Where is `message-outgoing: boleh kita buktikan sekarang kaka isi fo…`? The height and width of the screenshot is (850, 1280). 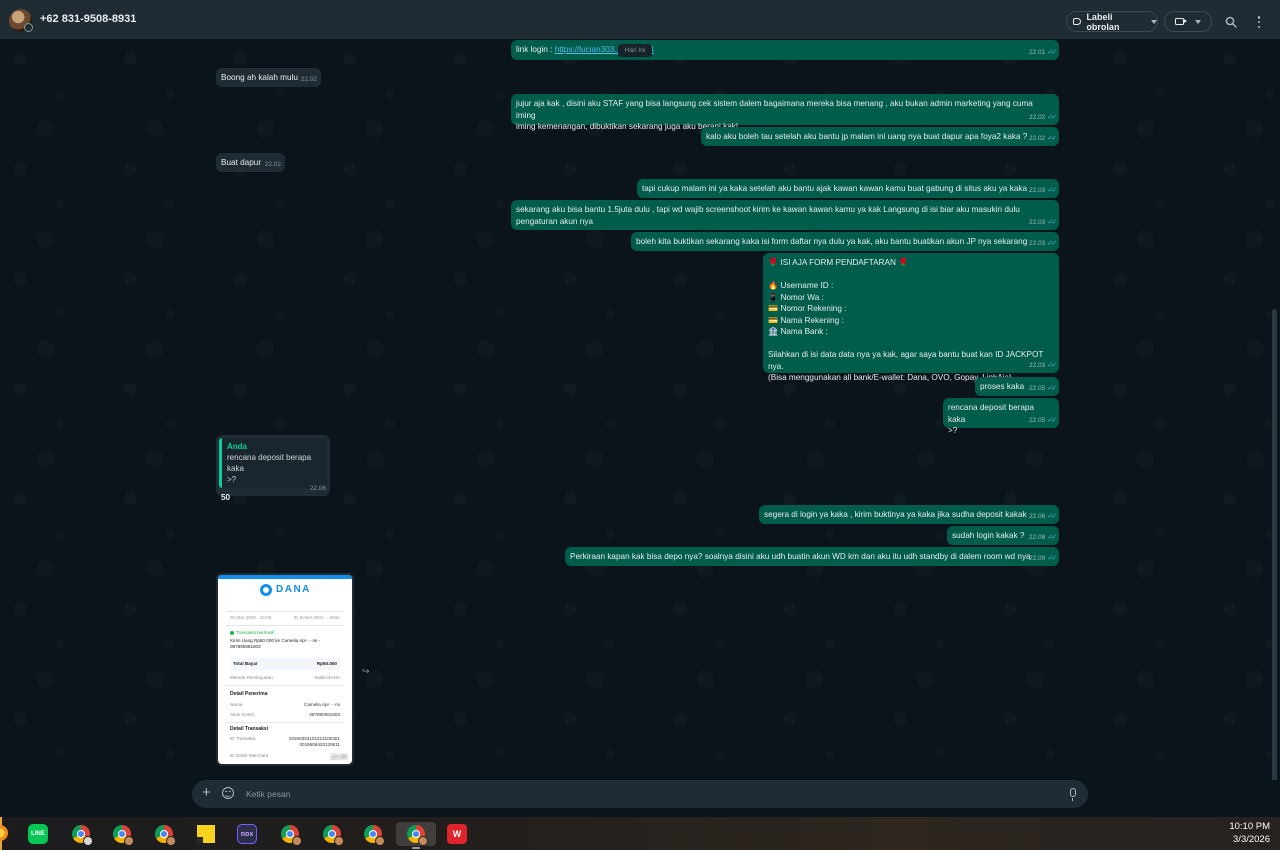
message-outgoing: boleh kita buktikan sekarang kaka isi fo… is located at coordinates (845, 241).